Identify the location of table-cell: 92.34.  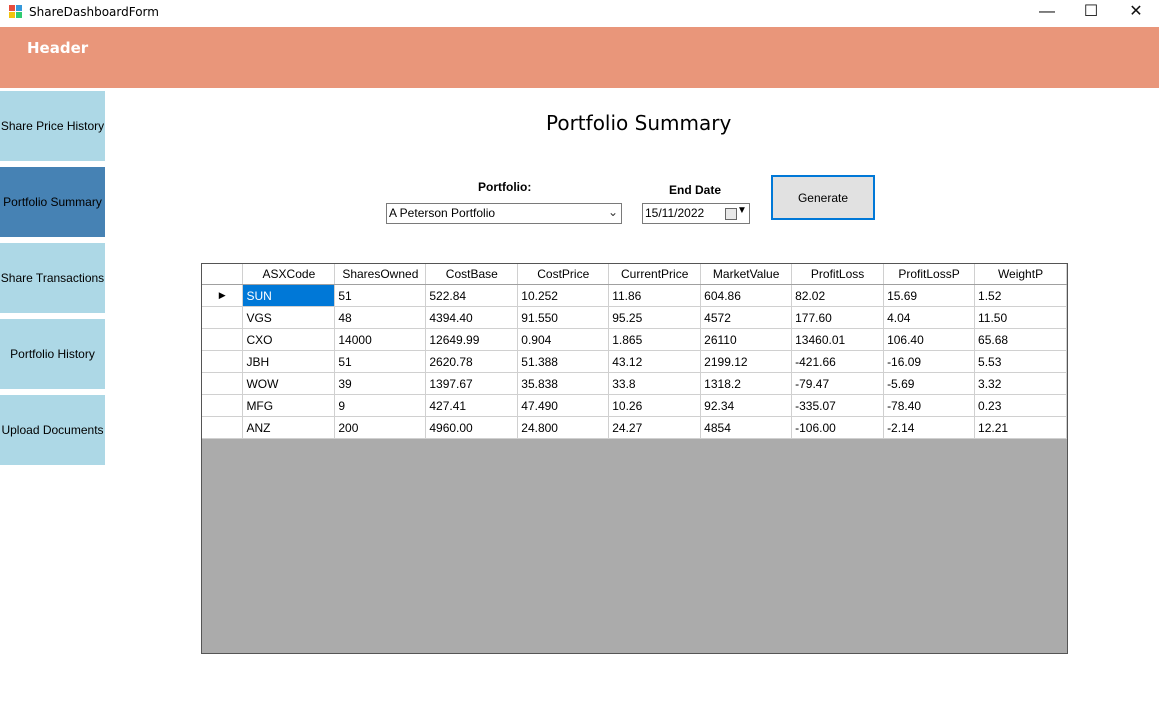
(746, 405).